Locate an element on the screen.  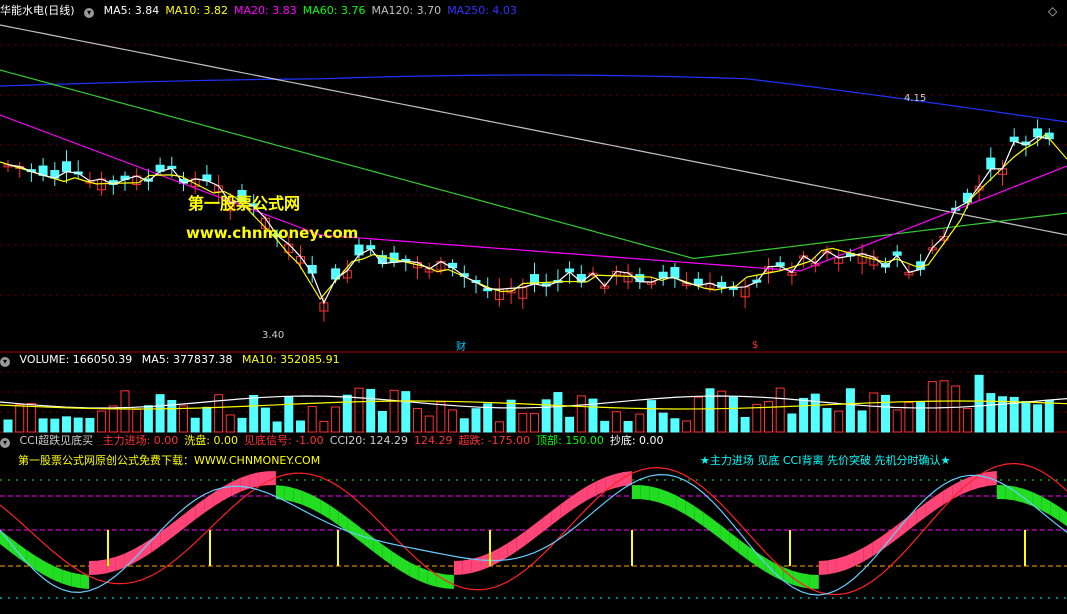
low-price-label: 3.40 is located at coordinates (273, 335).